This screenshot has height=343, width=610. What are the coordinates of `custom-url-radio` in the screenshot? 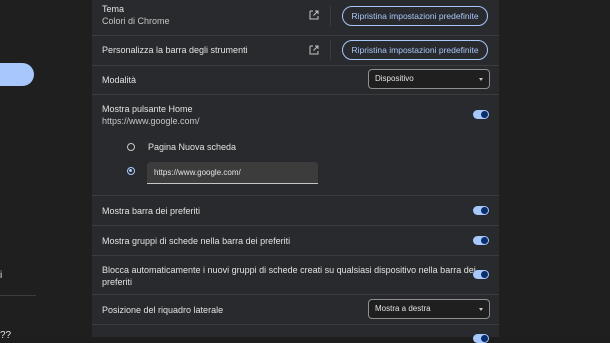 It's located at (131, 171).